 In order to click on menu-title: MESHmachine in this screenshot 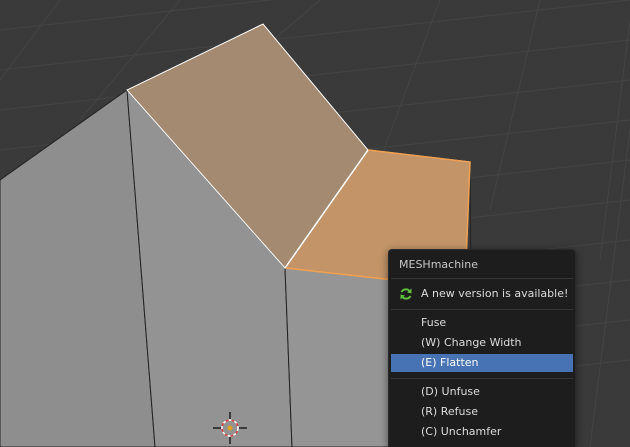, I will do `click(438, 264)`.